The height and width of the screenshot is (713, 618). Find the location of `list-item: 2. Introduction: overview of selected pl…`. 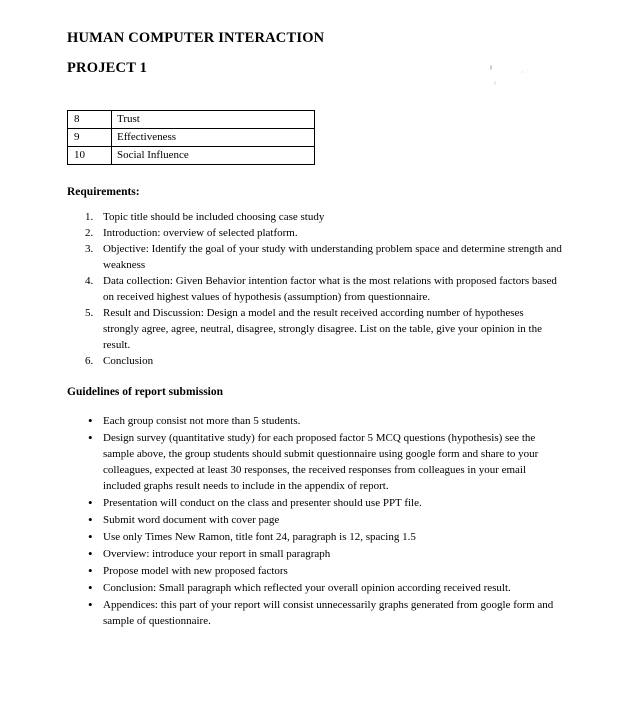

list-item: 2. Introduction: overview of selected pl… is located at coordinates (314, 233).